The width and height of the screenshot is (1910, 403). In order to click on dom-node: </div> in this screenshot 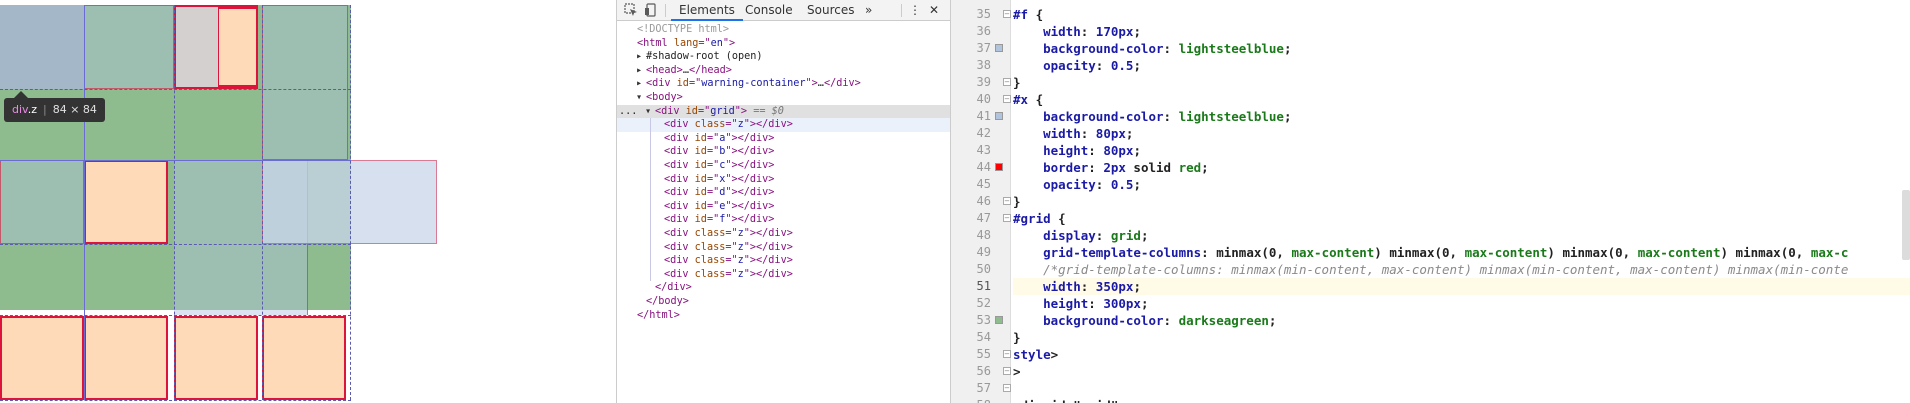, I will do `click(784, 288)`.